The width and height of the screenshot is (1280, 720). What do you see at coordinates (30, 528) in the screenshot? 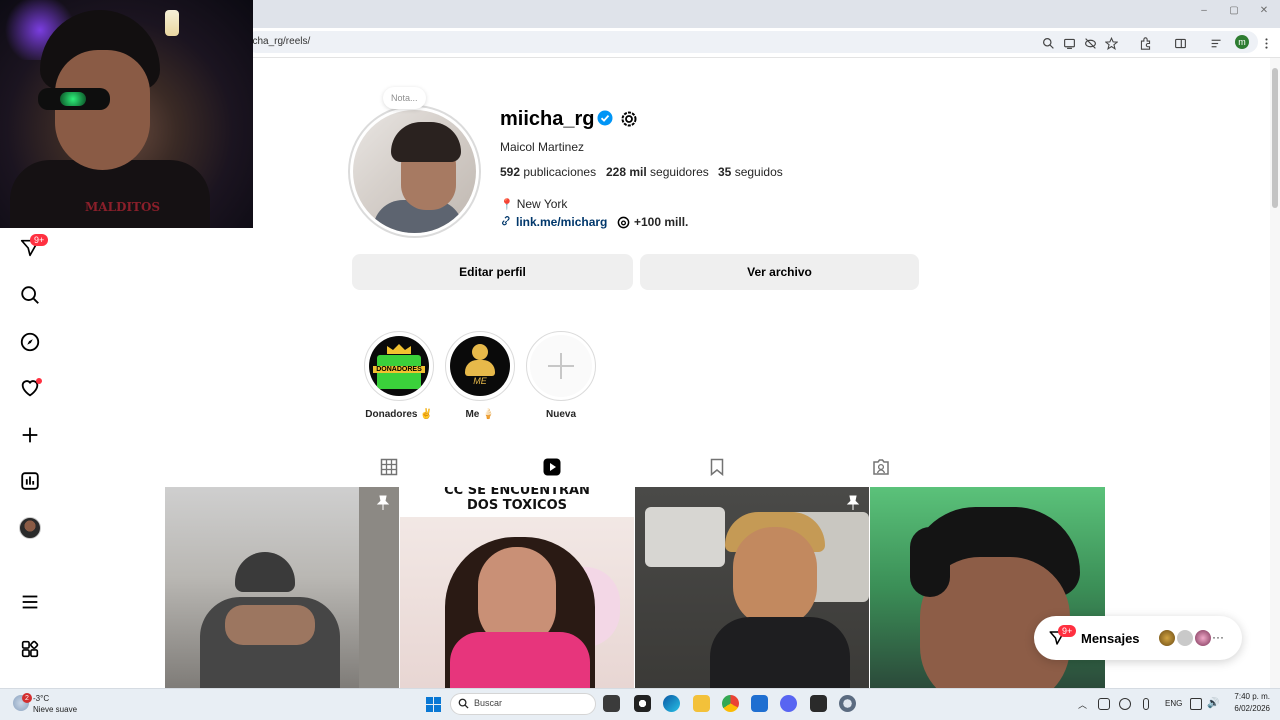
I see `nav-profile-avatar` at bounding box center [30, 528].